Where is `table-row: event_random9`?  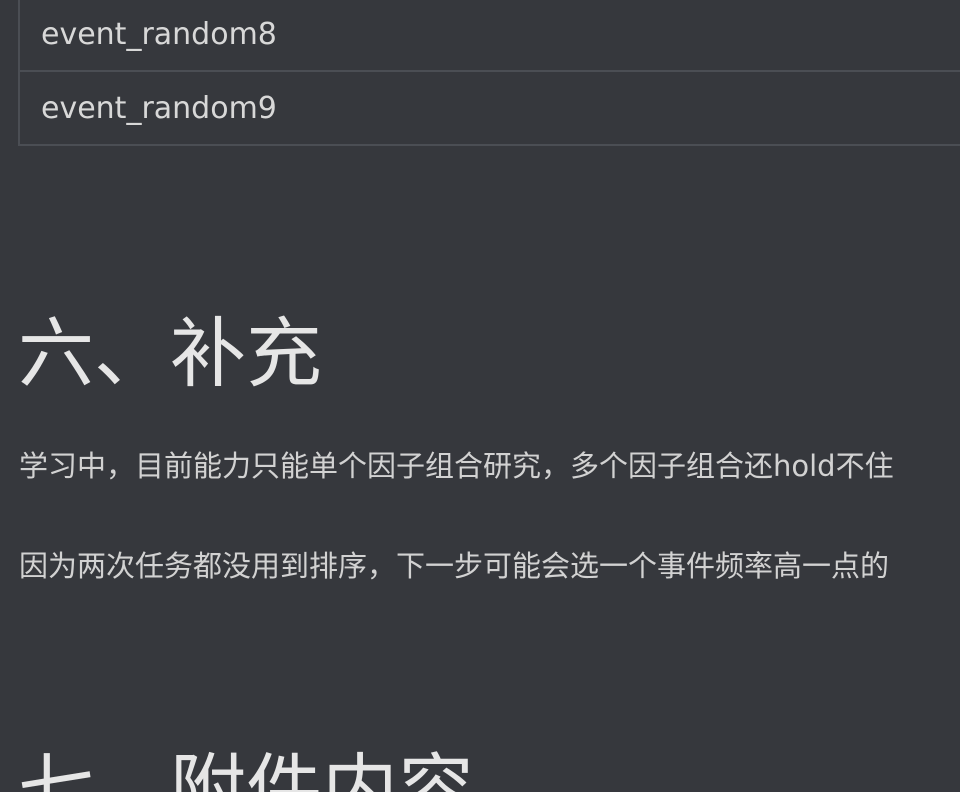 table-row: event_random9 is located at coordinates (490, 107).